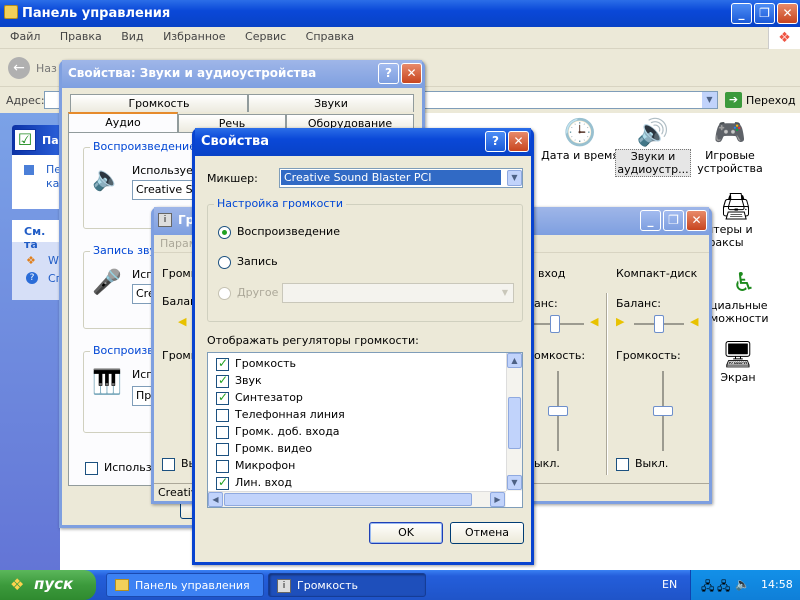 This screenshot has height=600, width=800. I want to click on cp-icon-label: Дата и время, so click(580, 155).